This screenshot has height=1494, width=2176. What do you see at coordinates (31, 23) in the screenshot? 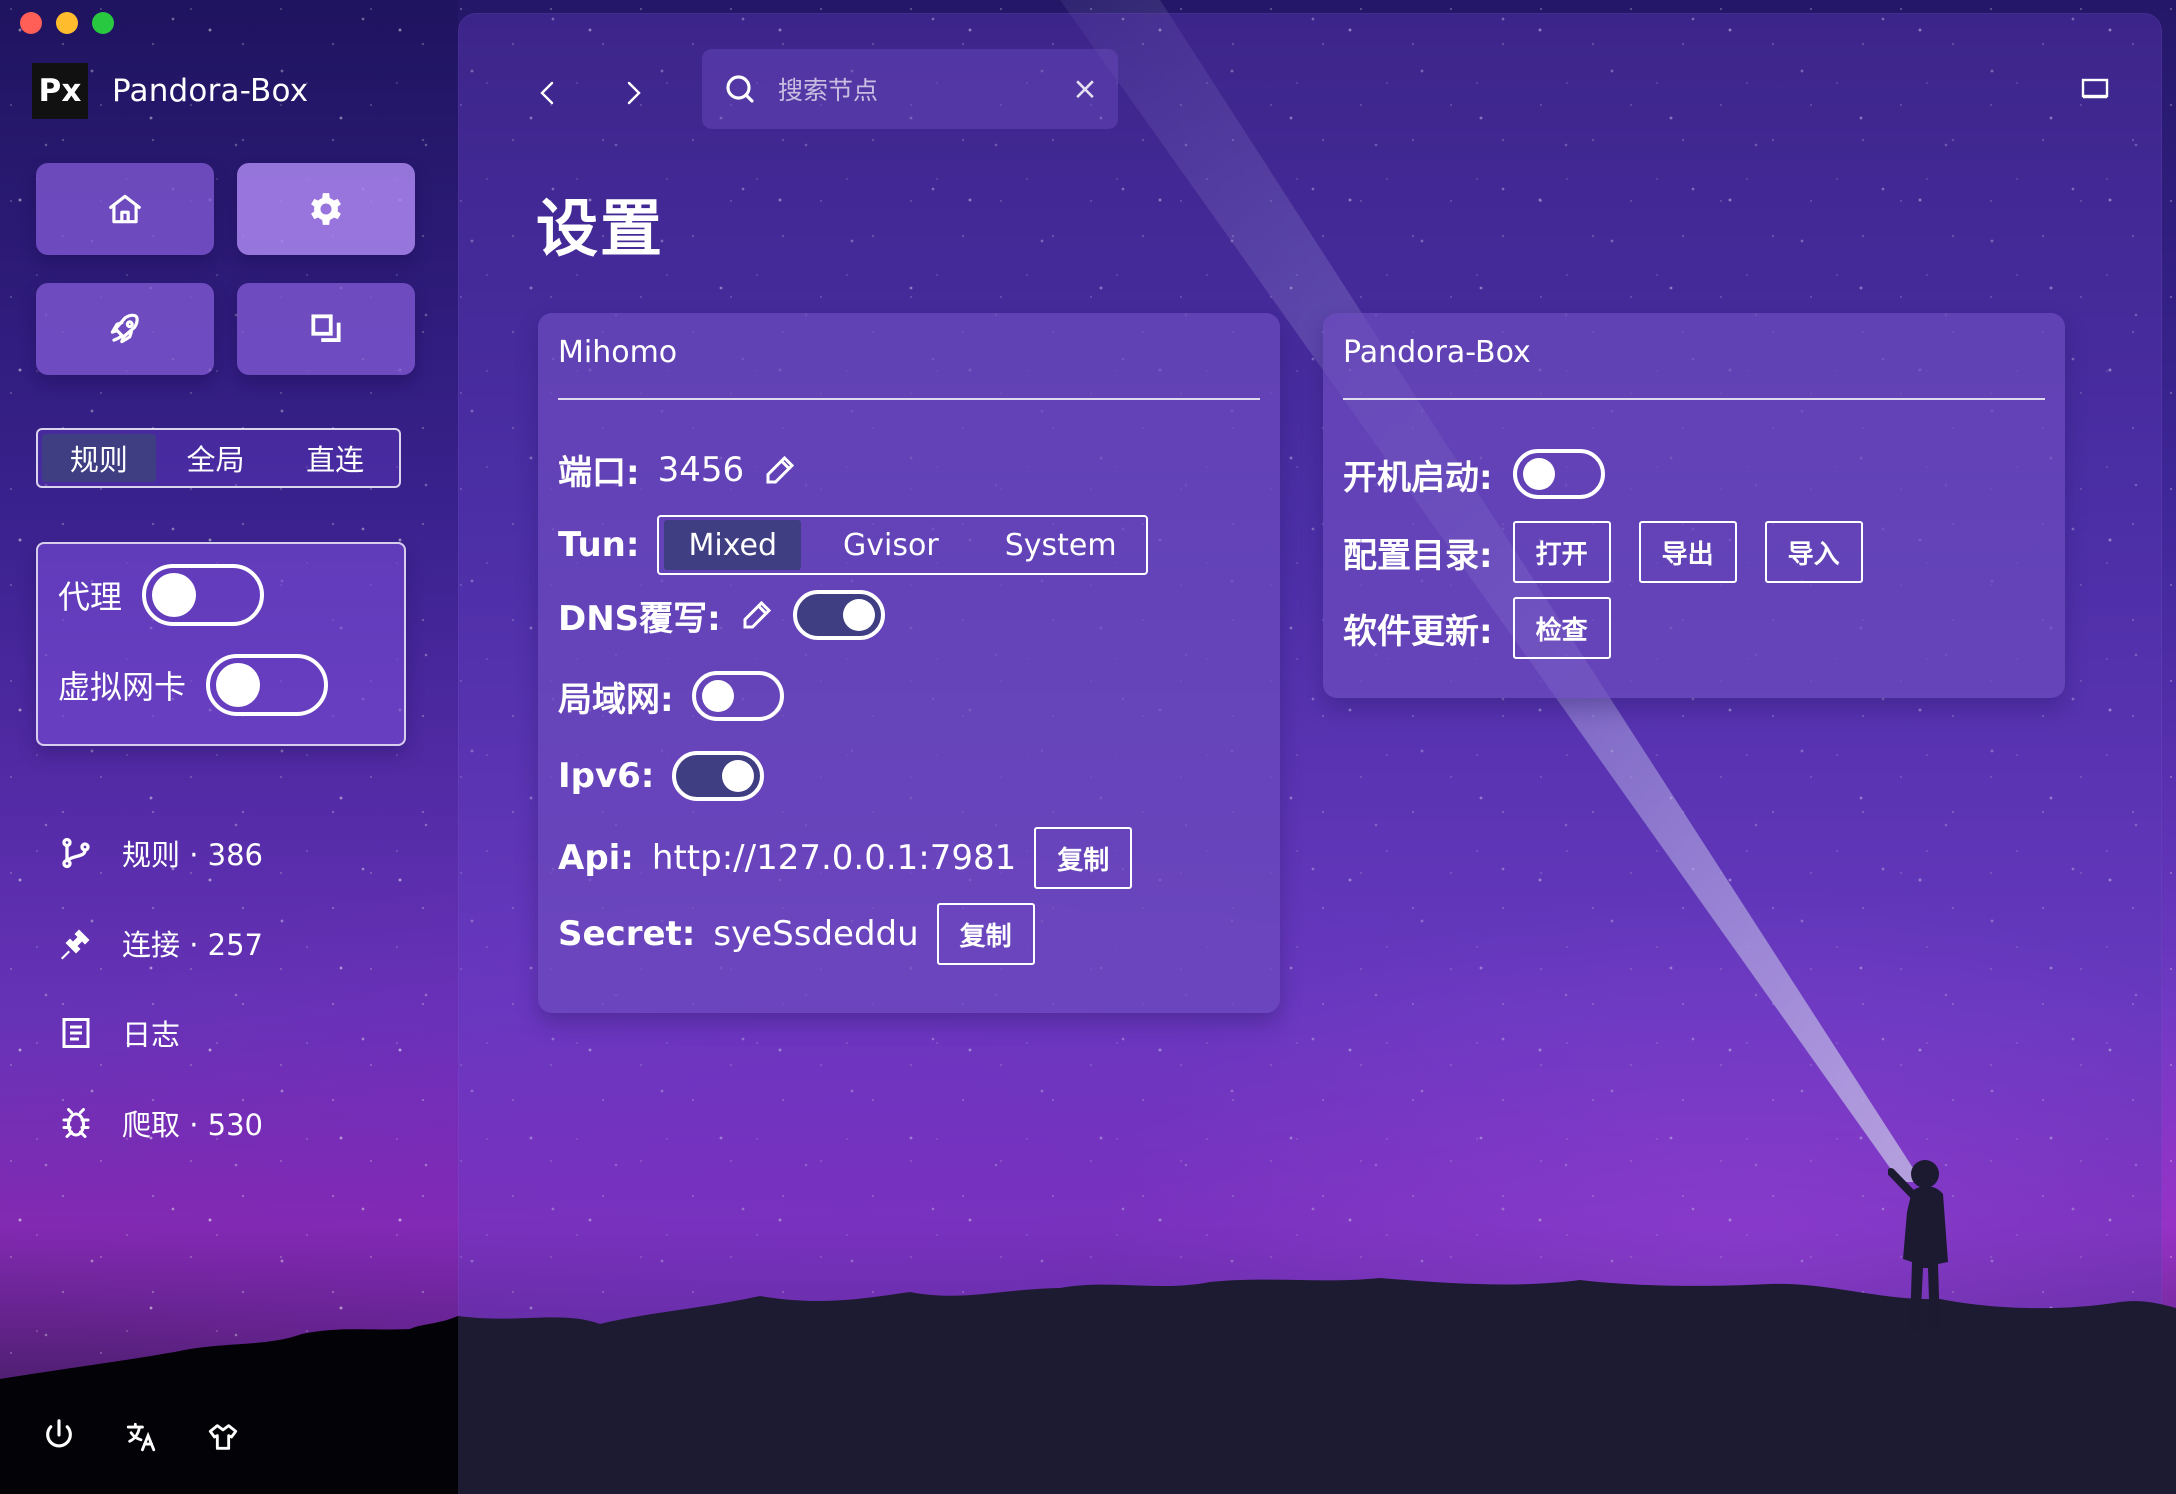
I see `close-window-button` at bounding box center [31, 23].